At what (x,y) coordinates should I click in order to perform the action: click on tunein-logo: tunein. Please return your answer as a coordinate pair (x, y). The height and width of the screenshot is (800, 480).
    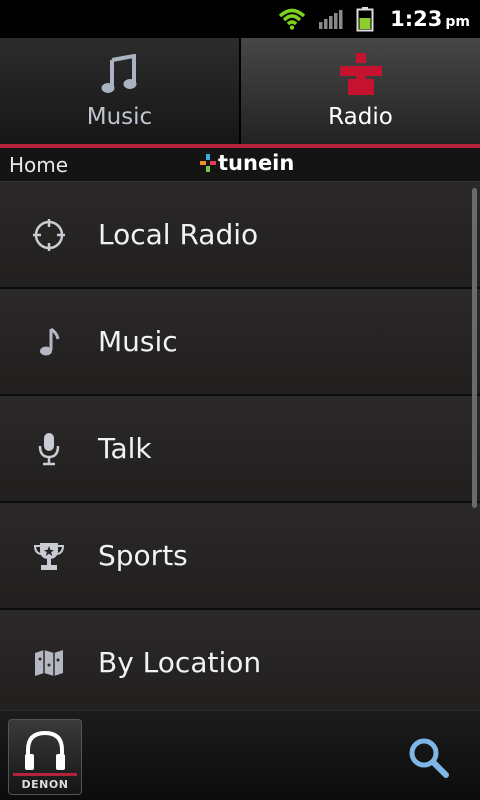
    Looking at the image, I should click on (247, 163).